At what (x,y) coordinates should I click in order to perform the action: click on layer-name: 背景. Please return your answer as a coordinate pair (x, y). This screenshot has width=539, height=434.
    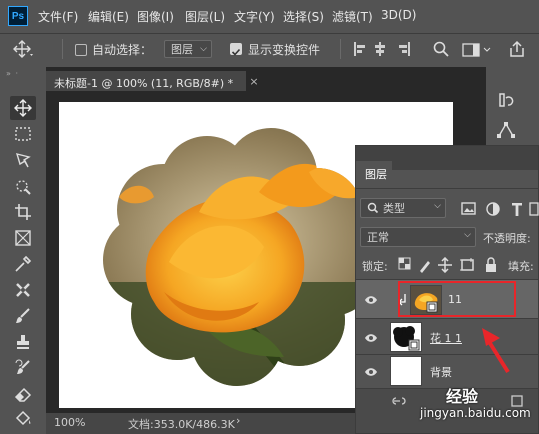
    Looking at the image, I should click on (441, 372).